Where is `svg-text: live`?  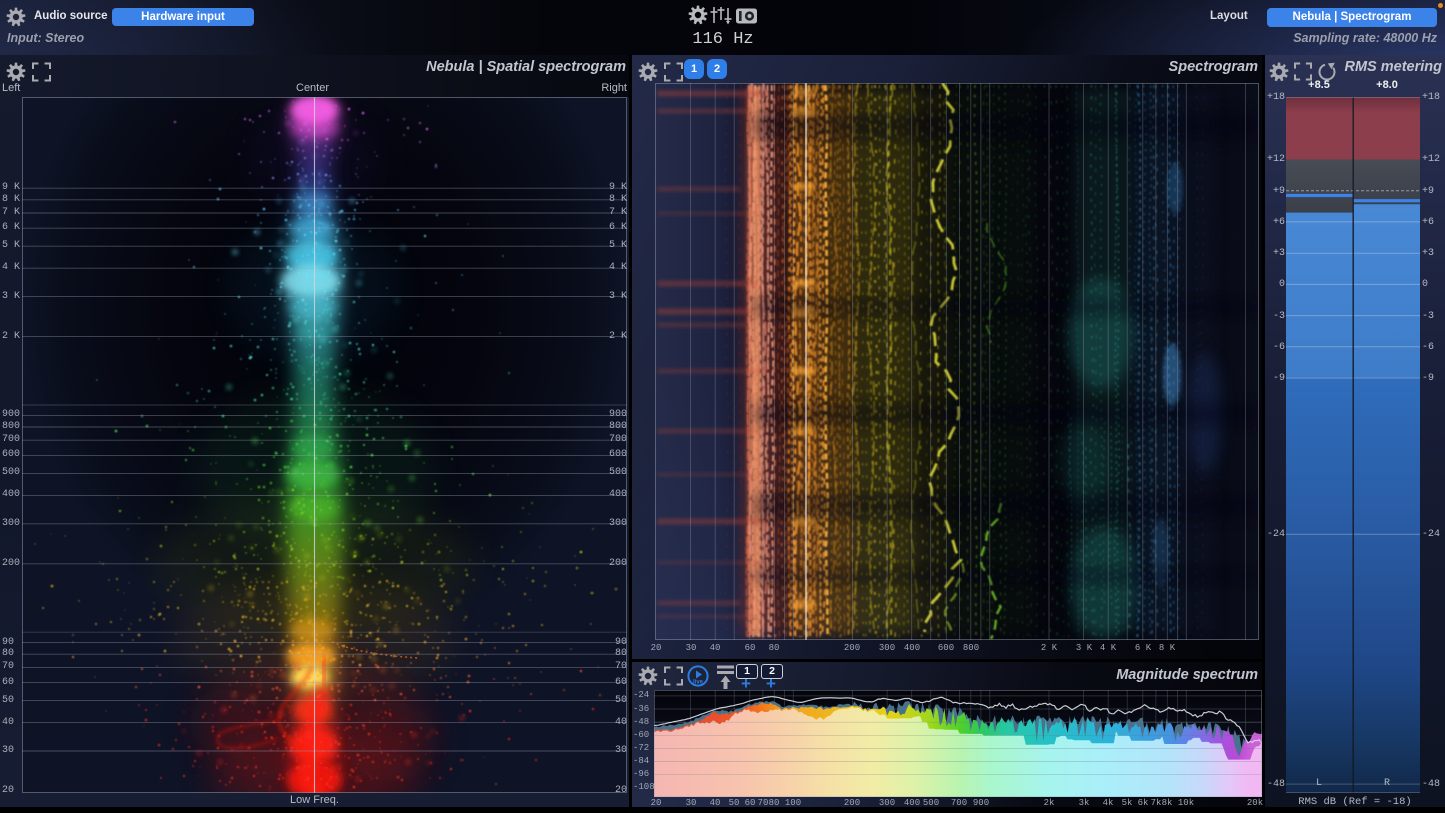
svg-text: live is located at coordinates (698, 683).